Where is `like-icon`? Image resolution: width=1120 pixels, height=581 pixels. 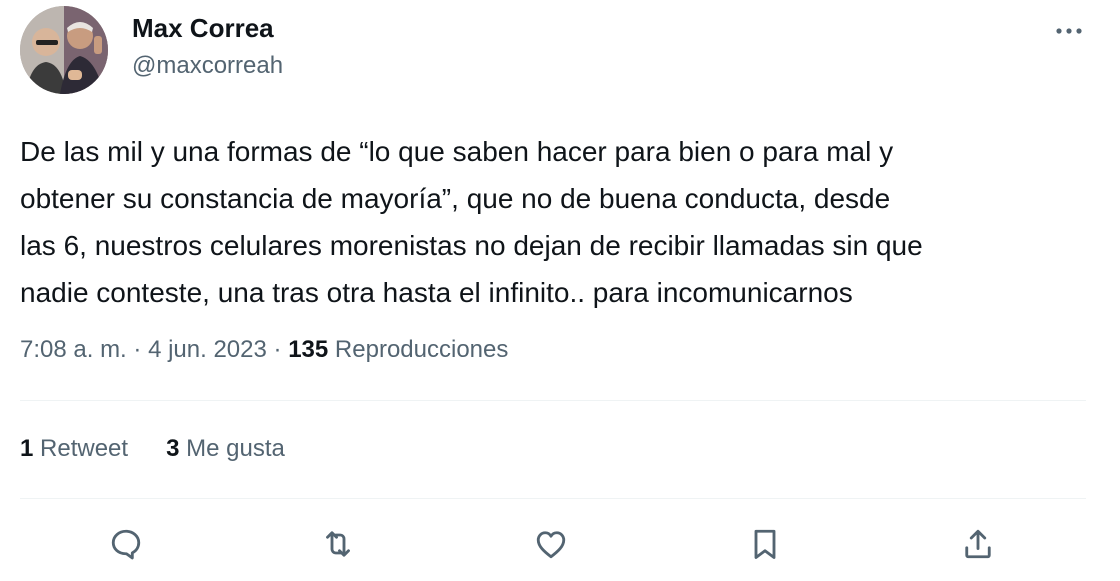 like-icon is located at coordinates (551, 545).